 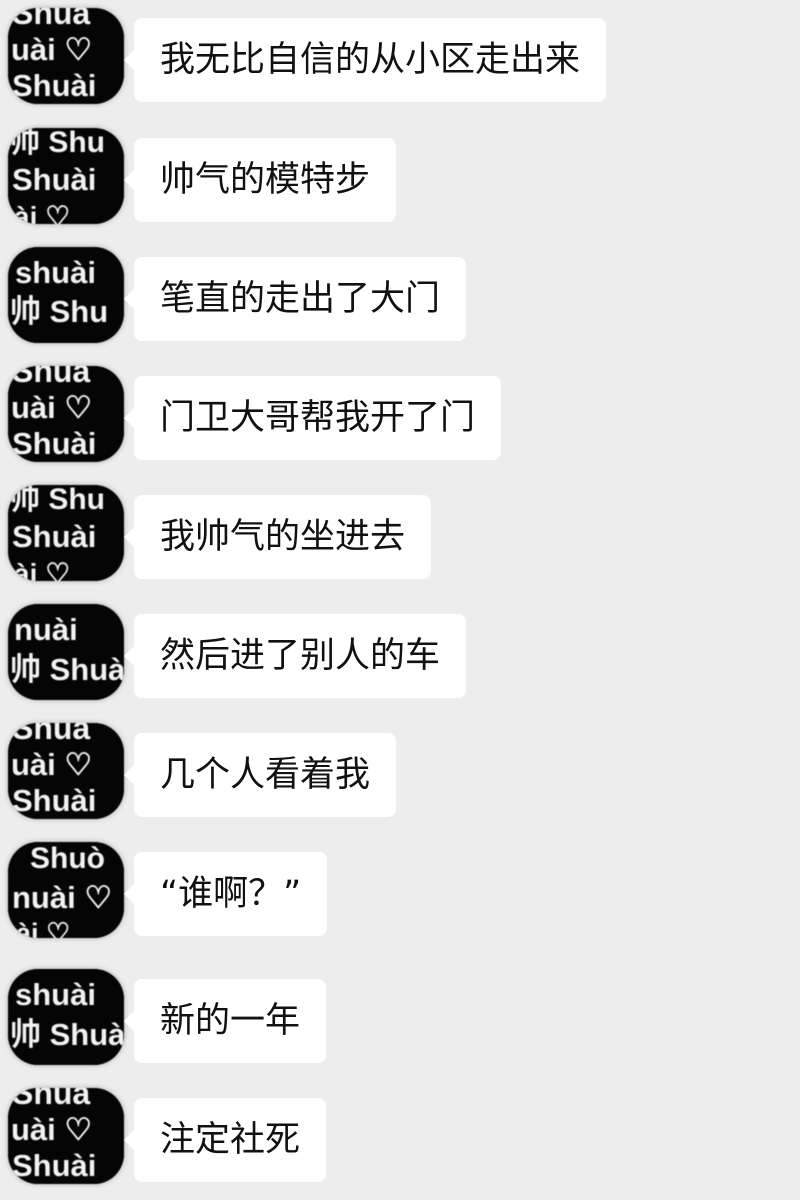 I want to click on message-row: 帅 Shu Shuài ài ♡ 帅气的模特步, so click(x=400, y=179).